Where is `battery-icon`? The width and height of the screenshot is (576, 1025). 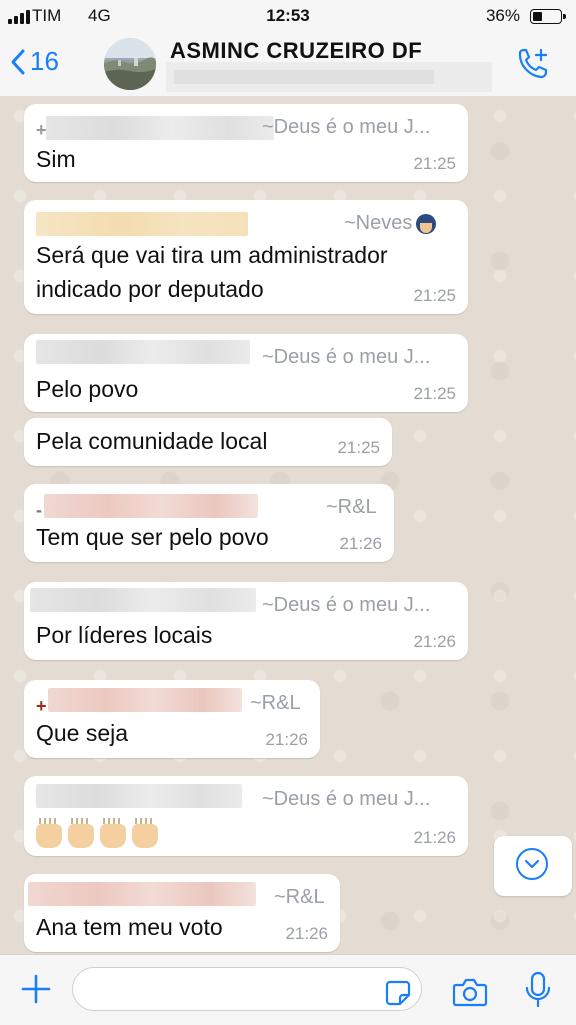 battery-icon is located at coordinates (548, 16).